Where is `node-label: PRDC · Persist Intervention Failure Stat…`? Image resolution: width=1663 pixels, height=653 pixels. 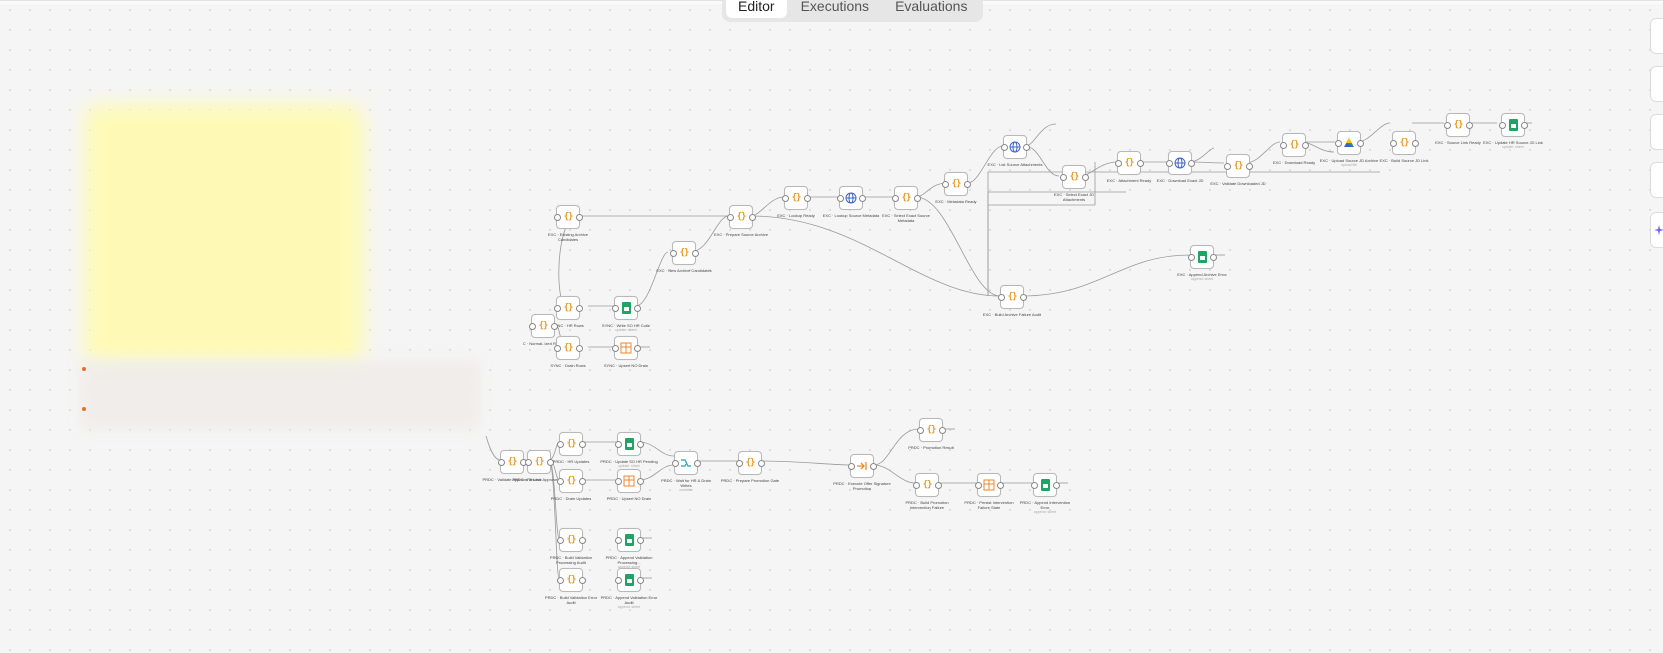 node-label: PRDC · Persist Intervention Failure Stat… is located at coordinates (989, 505).